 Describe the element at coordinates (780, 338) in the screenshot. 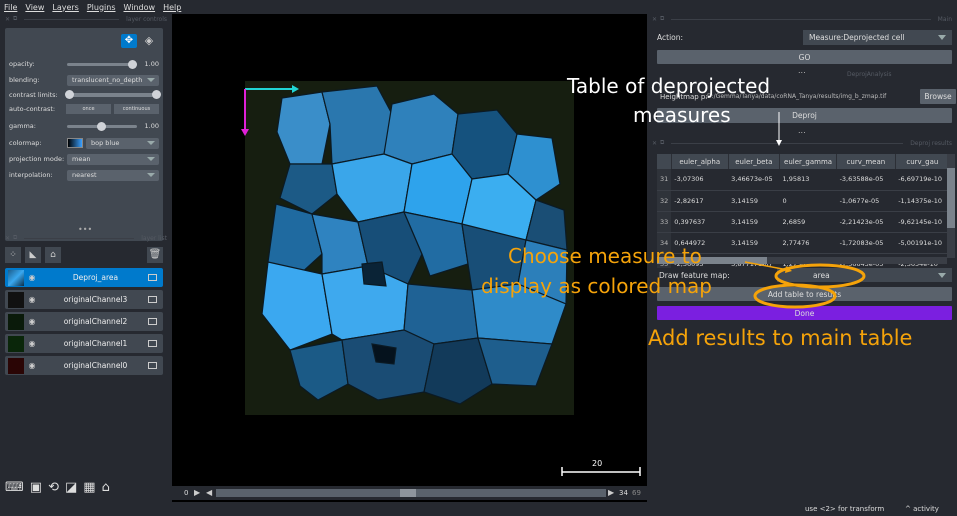

I see `annotation-add-results: Add results to main table` at that location.